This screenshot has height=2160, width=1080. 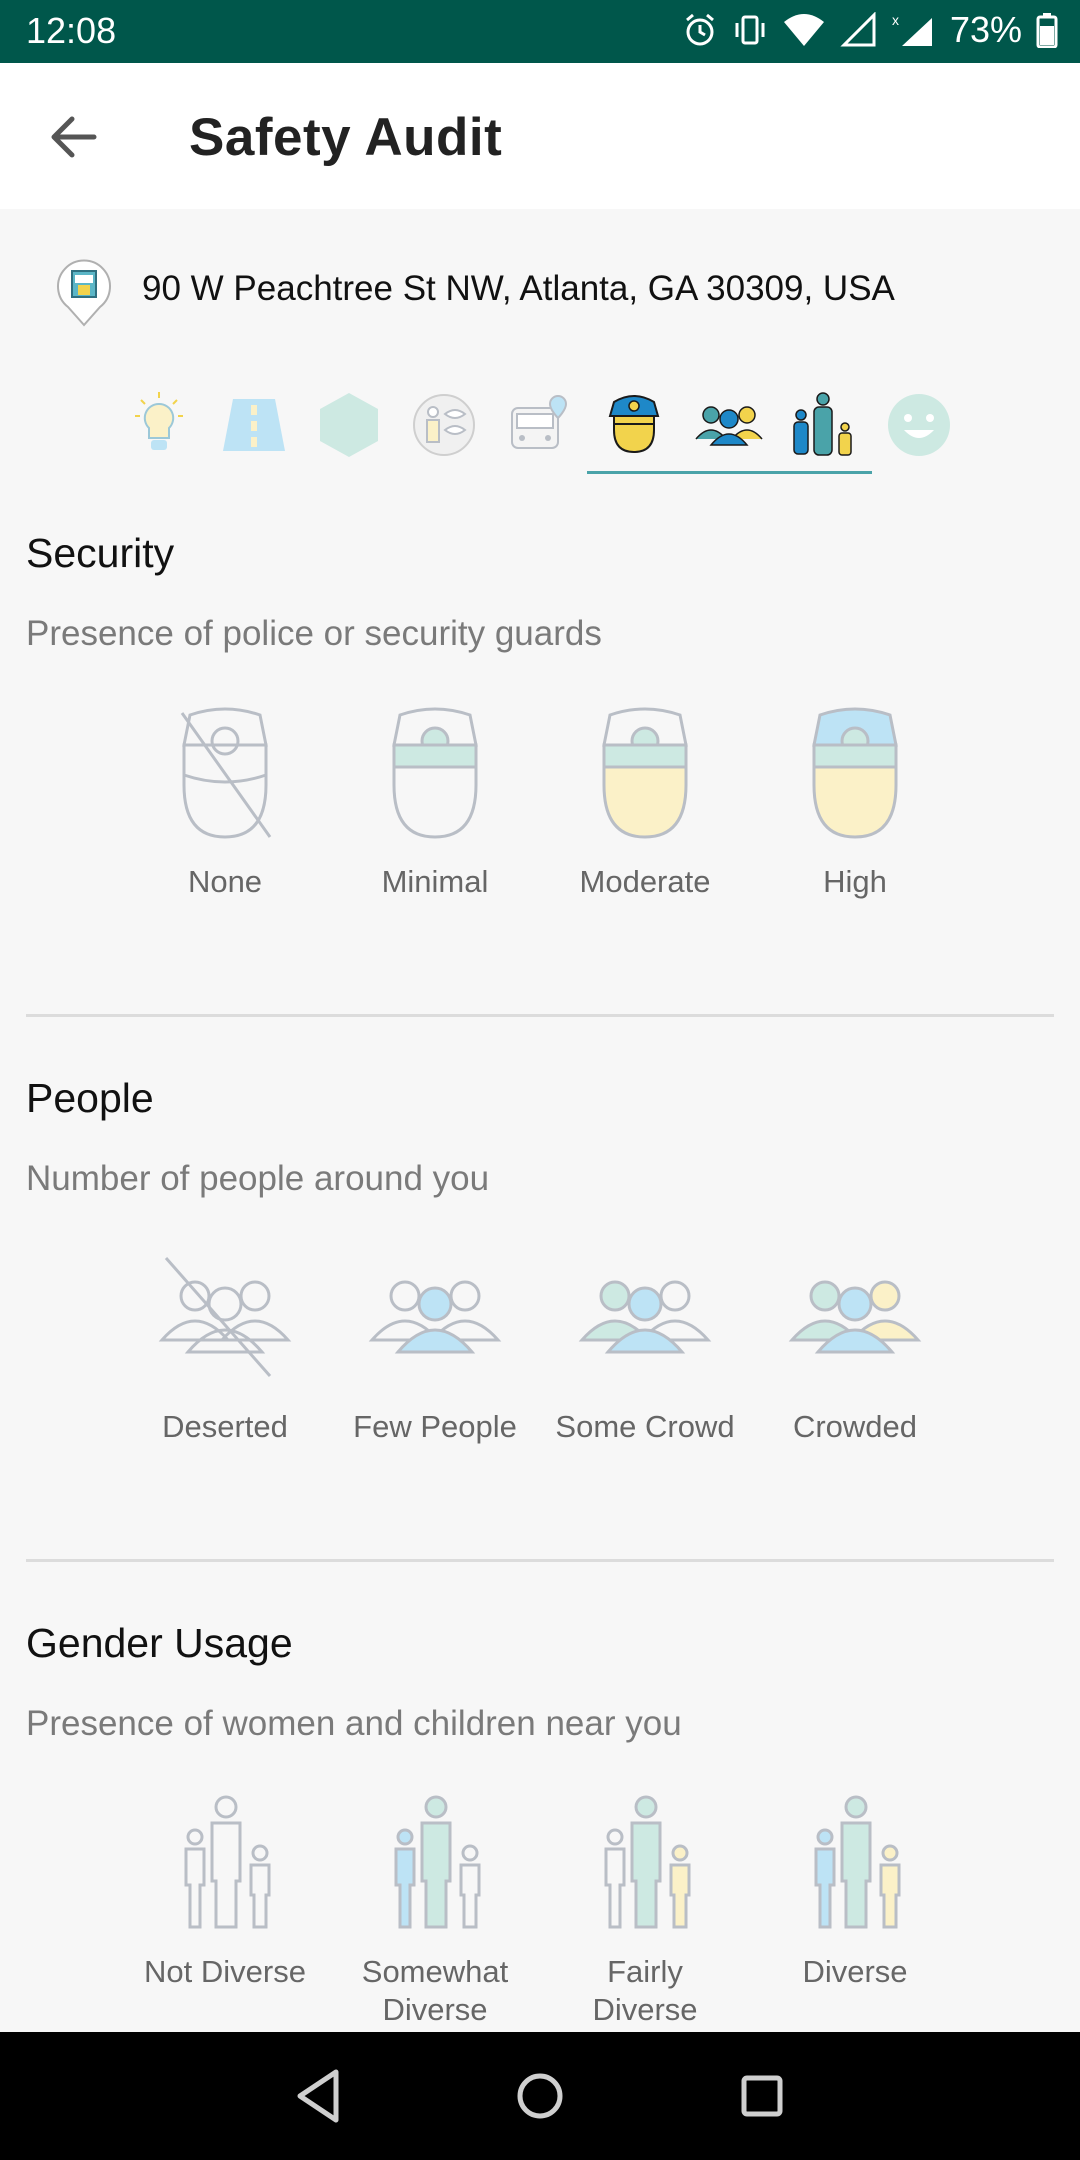 I want to click on tab-feeling, so click(x=919, y=425).